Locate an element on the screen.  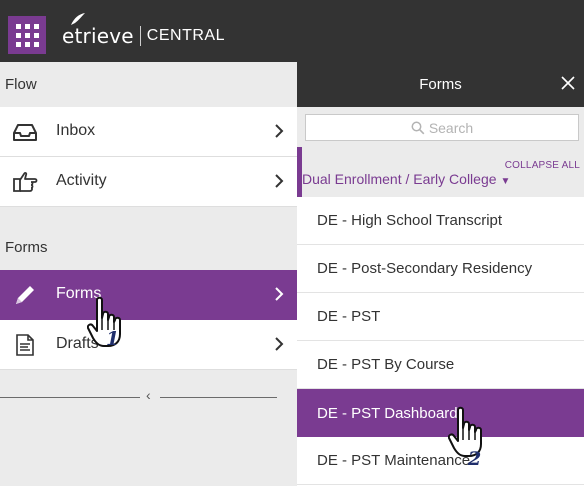
nav-item-drafts-label: Drafts is located at coordinates (77, 343).